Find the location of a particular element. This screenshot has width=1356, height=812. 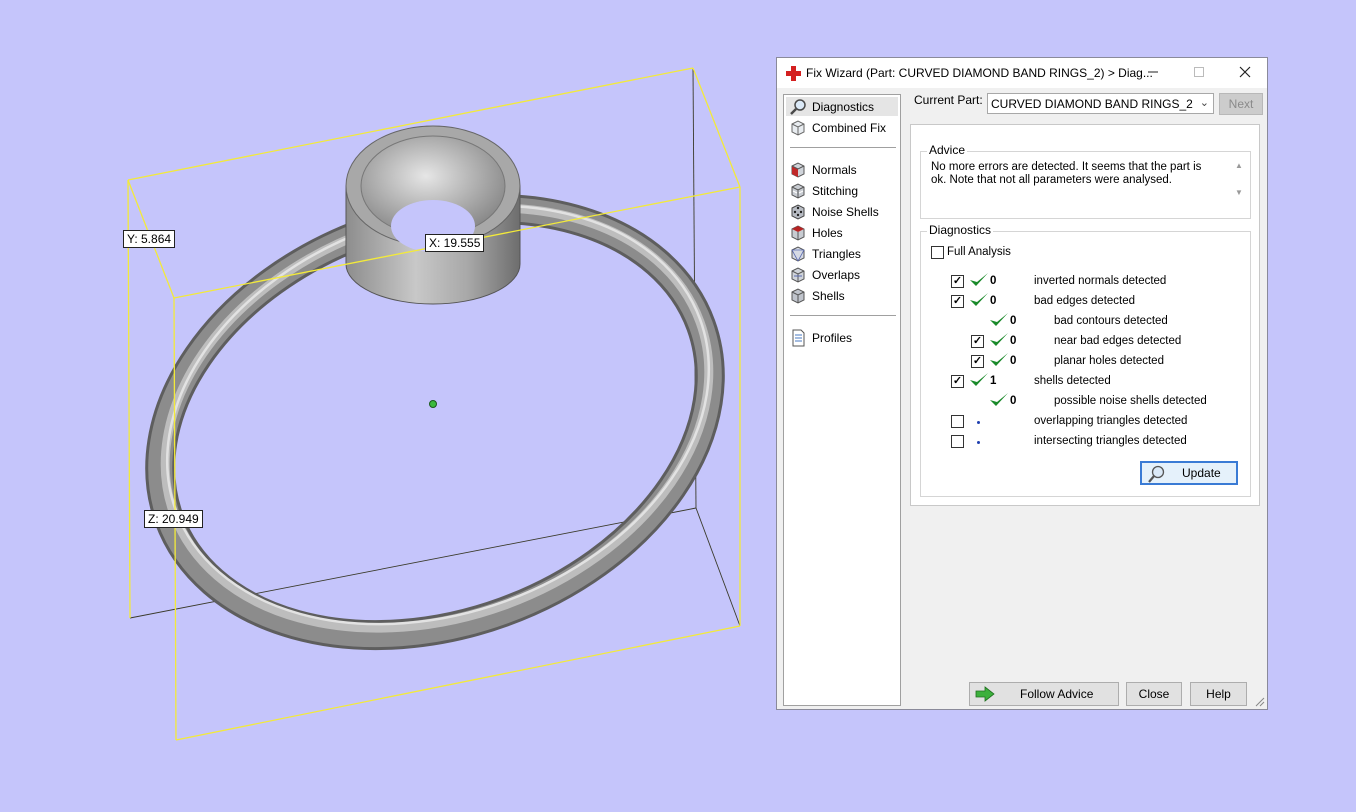

noise-shells-label: possible noise shells detected is located at coordinates (1130, 401).